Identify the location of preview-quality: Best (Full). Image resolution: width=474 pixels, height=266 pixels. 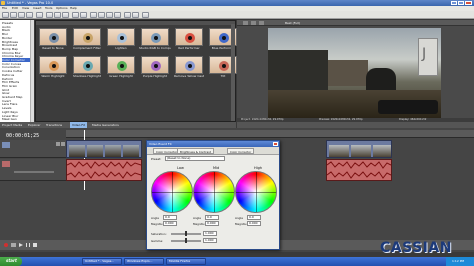
(292, 23).